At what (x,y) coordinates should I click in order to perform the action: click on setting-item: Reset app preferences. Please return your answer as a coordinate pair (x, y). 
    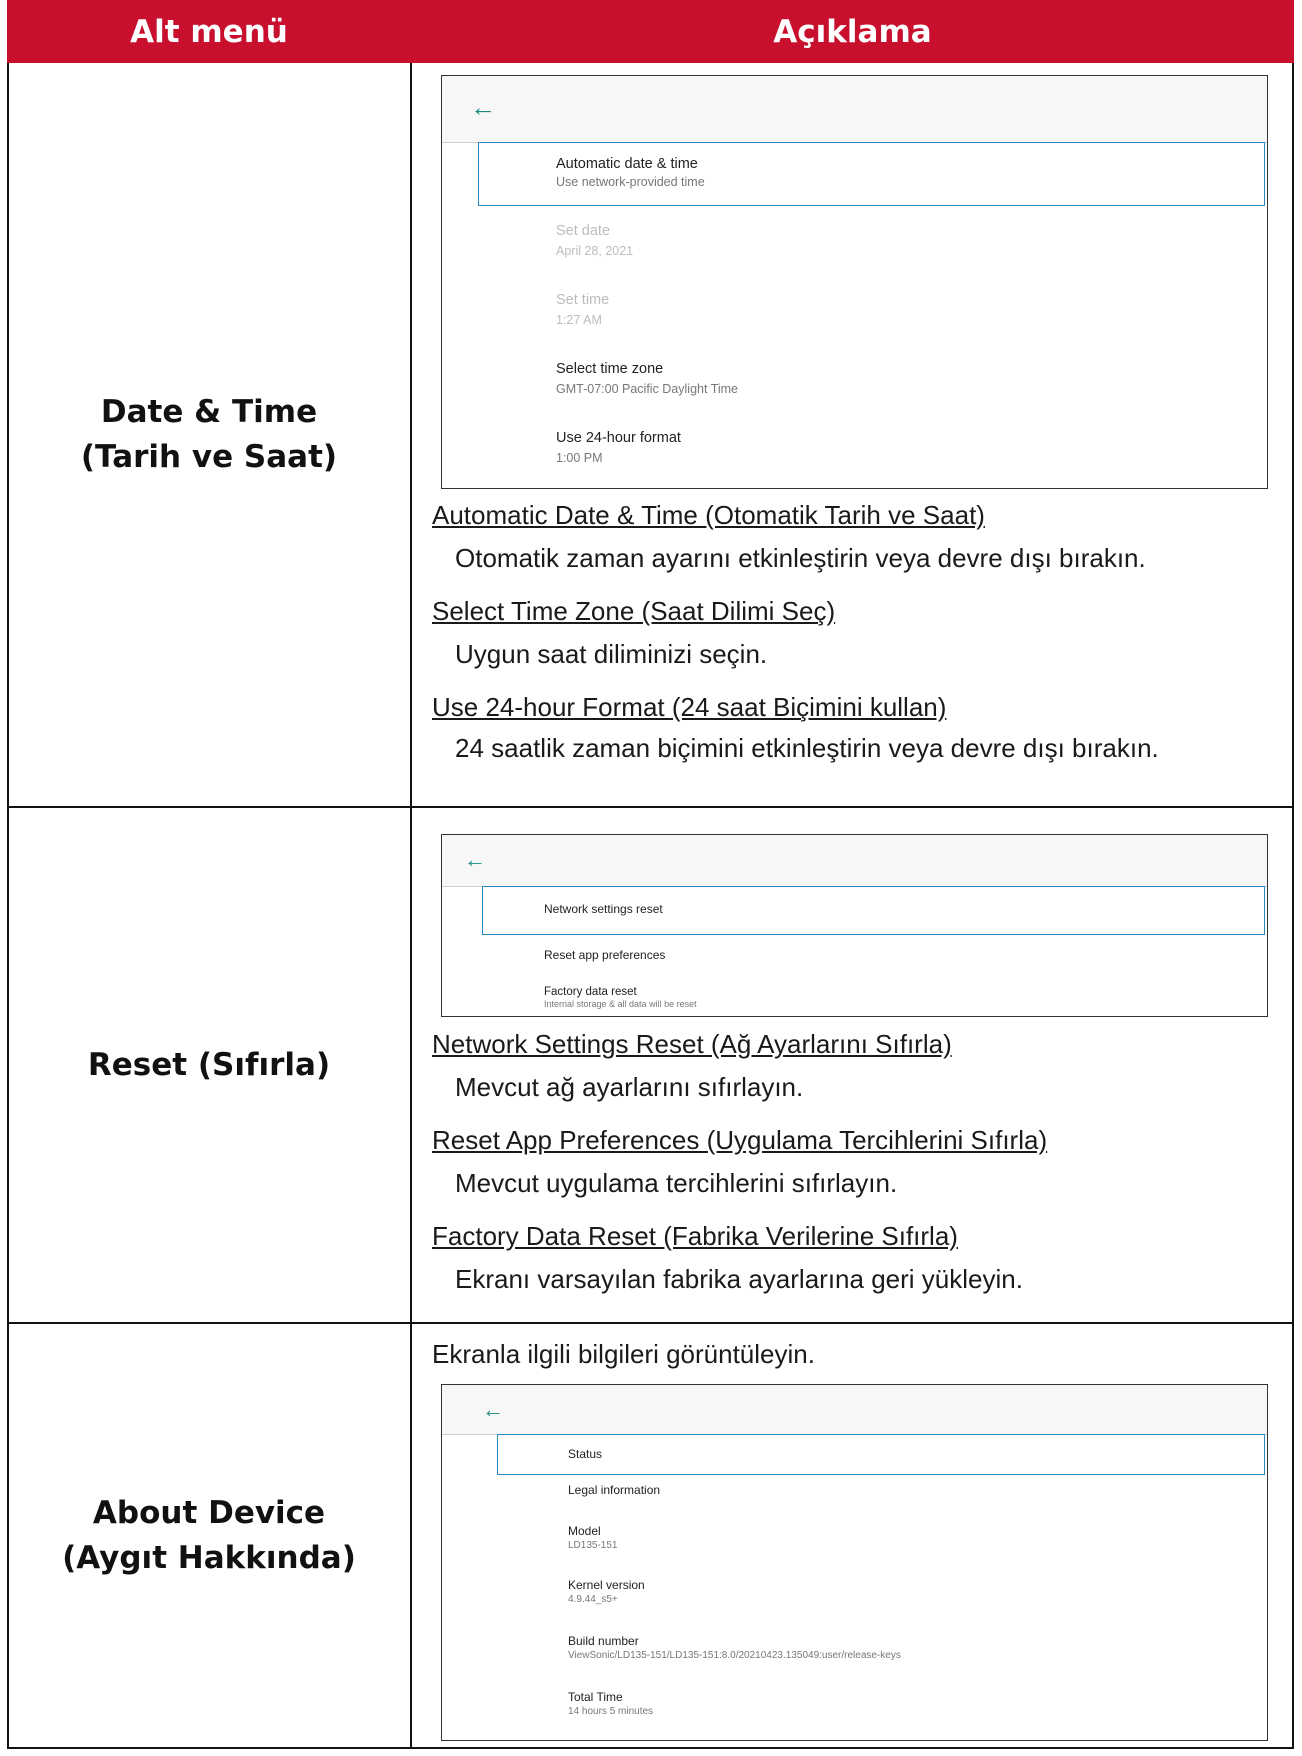
    Looking at the image, I should click on (604, 955).